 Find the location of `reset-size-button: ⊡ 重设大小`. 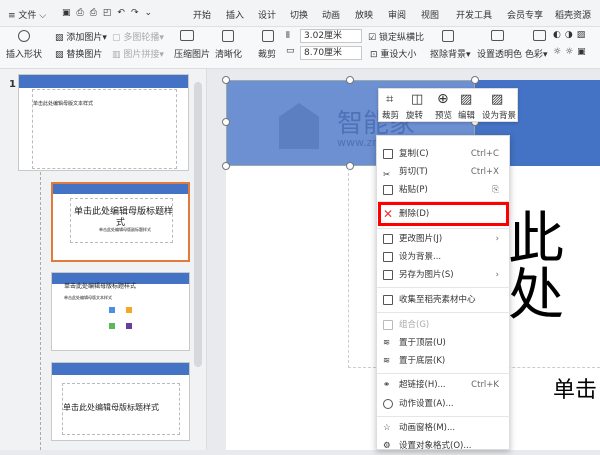

reset-size-button: ⊡ 重设大小 is located at coordinates (393, 53).